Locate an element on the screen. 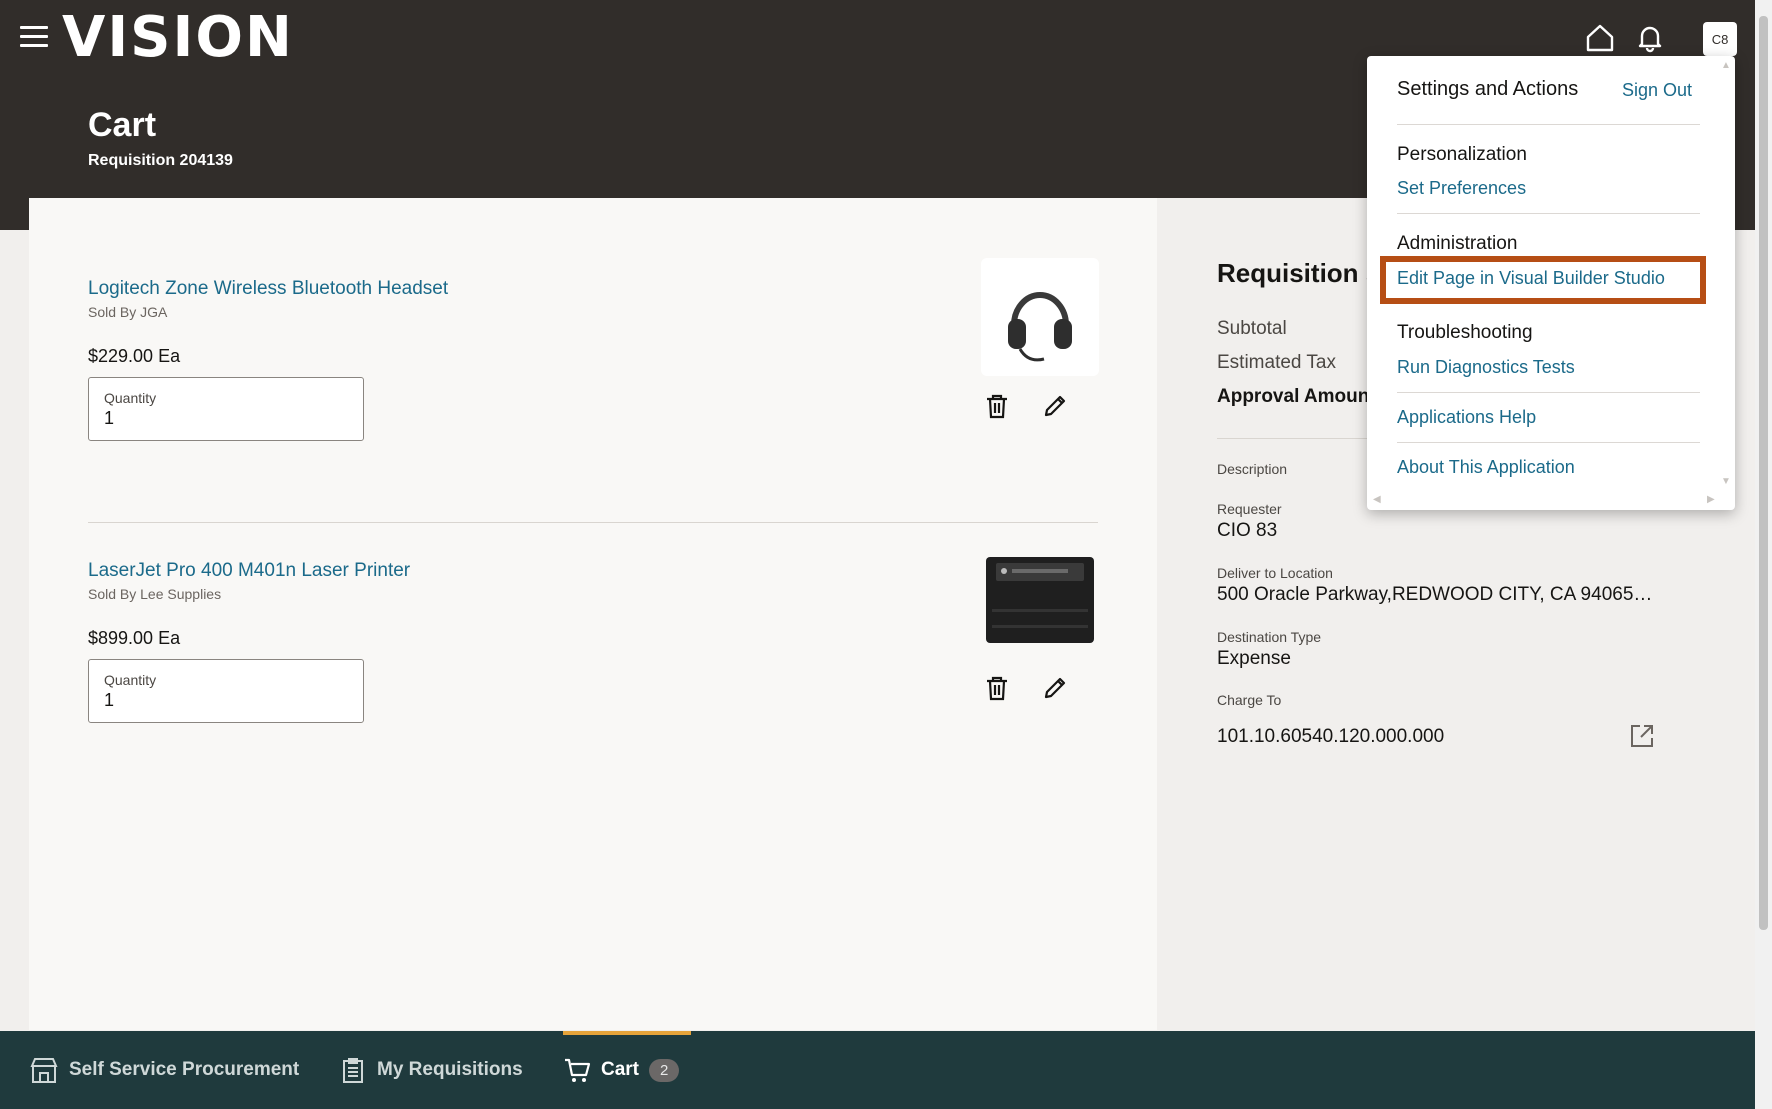 The height and width of the screenshot is (1109, 1772). app-logo: VISION is located at coordinates (178, 37).